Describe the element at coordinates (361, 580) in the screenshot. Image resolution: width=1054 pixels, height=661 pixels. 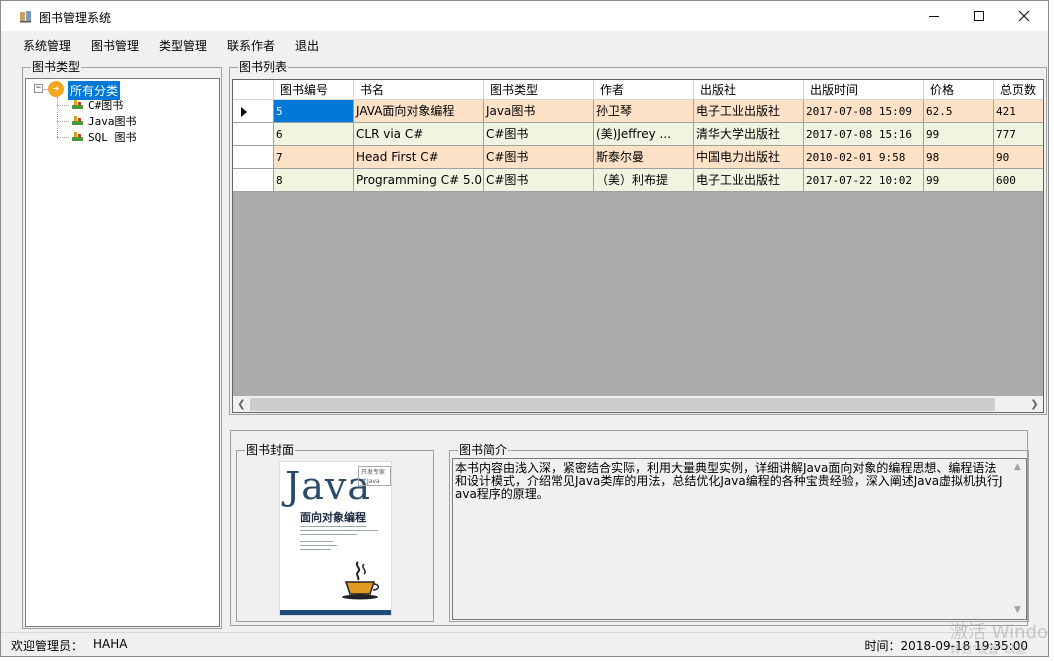
I see `coffee-cup-icon` at that location.